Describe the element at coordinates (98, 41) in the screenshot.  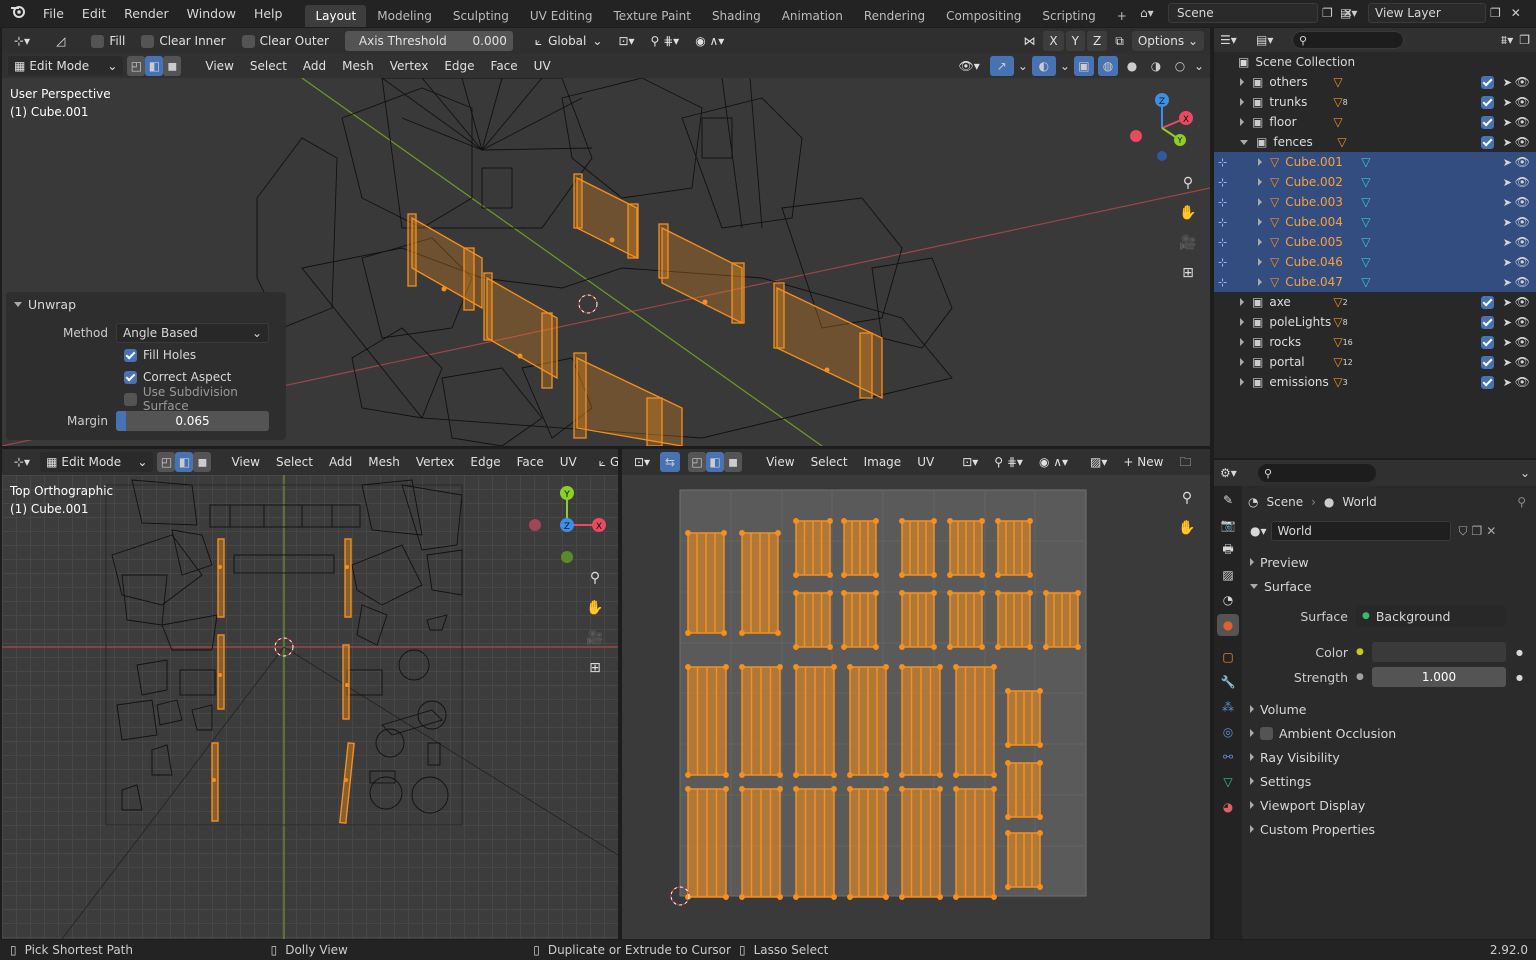
I see `fill-checkbox` at that location.